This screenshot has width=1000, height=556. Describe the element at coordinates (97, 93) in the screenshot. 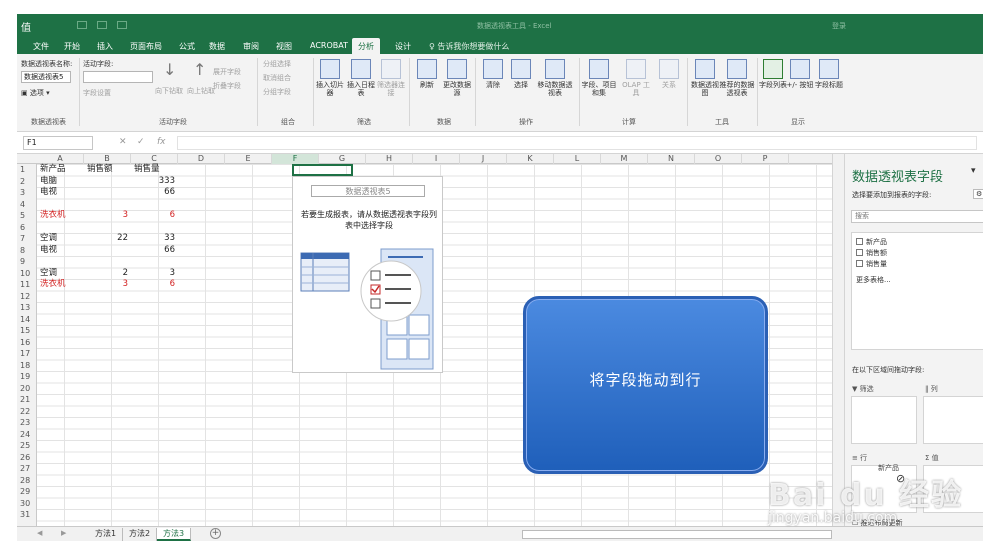

I see `field-settings-button: 字段设置` at that location.